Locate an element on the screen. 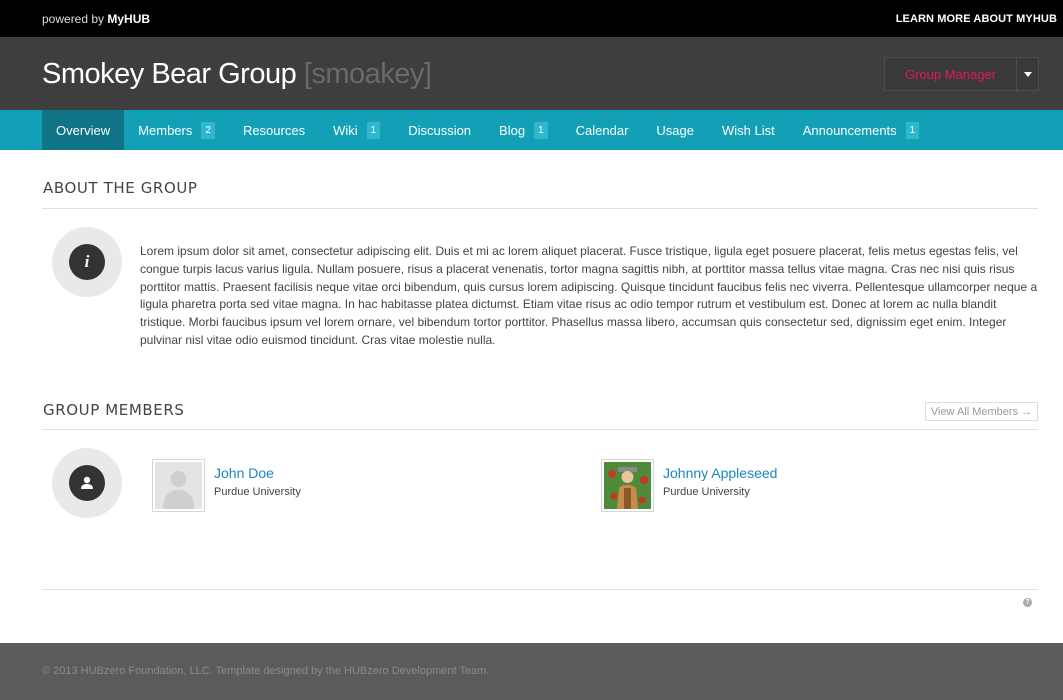 The height and width of the screenshot is (700, 1063). content-bottom-divider is located at coordinates (540, 589).